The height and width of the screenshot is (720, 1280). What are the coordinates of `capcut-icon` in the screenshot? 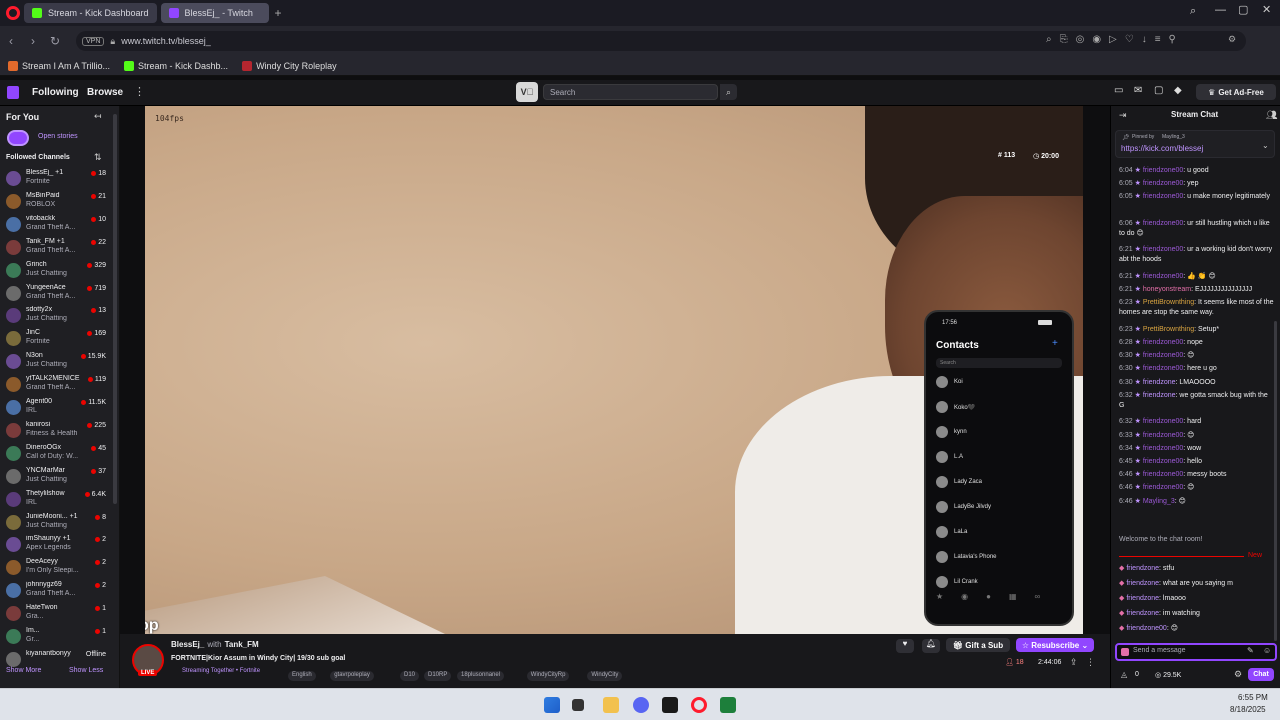 It's located at (670, 705).